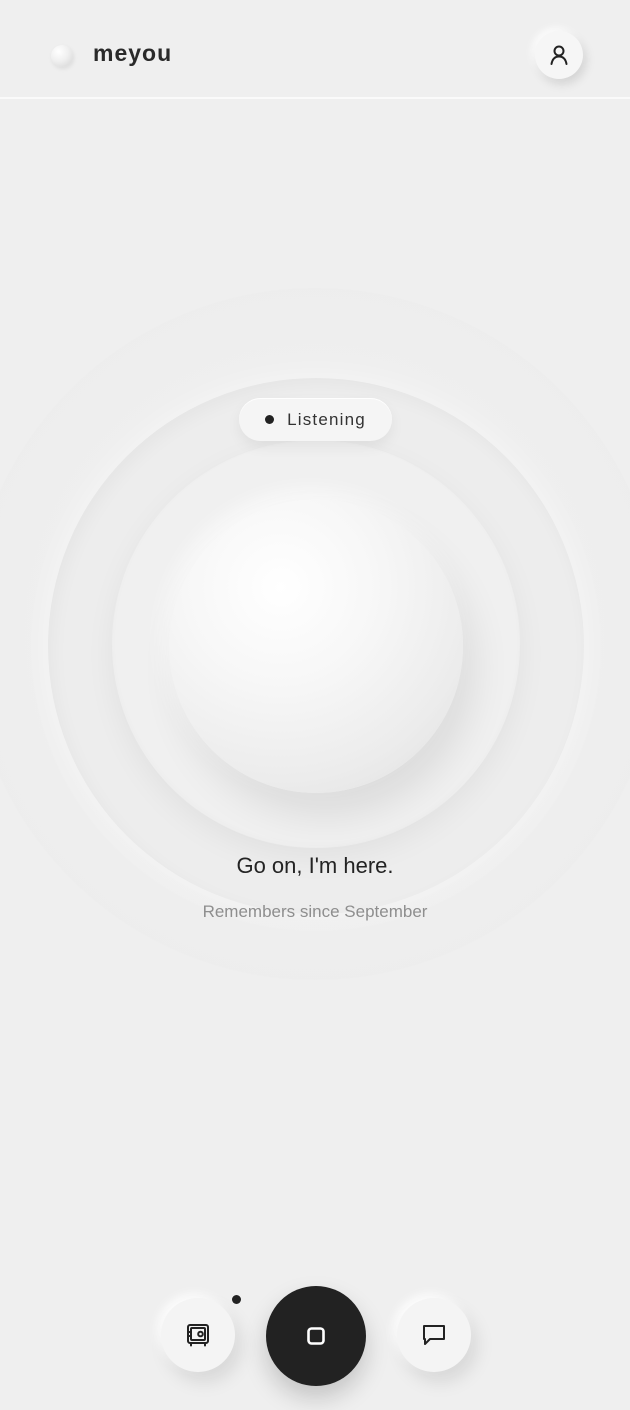 Image resolution: width=630 pixels, height=1410 pixels. Describe the element at coordinates (315, 49) in the screenshot. I see `header: meyou` at that location.